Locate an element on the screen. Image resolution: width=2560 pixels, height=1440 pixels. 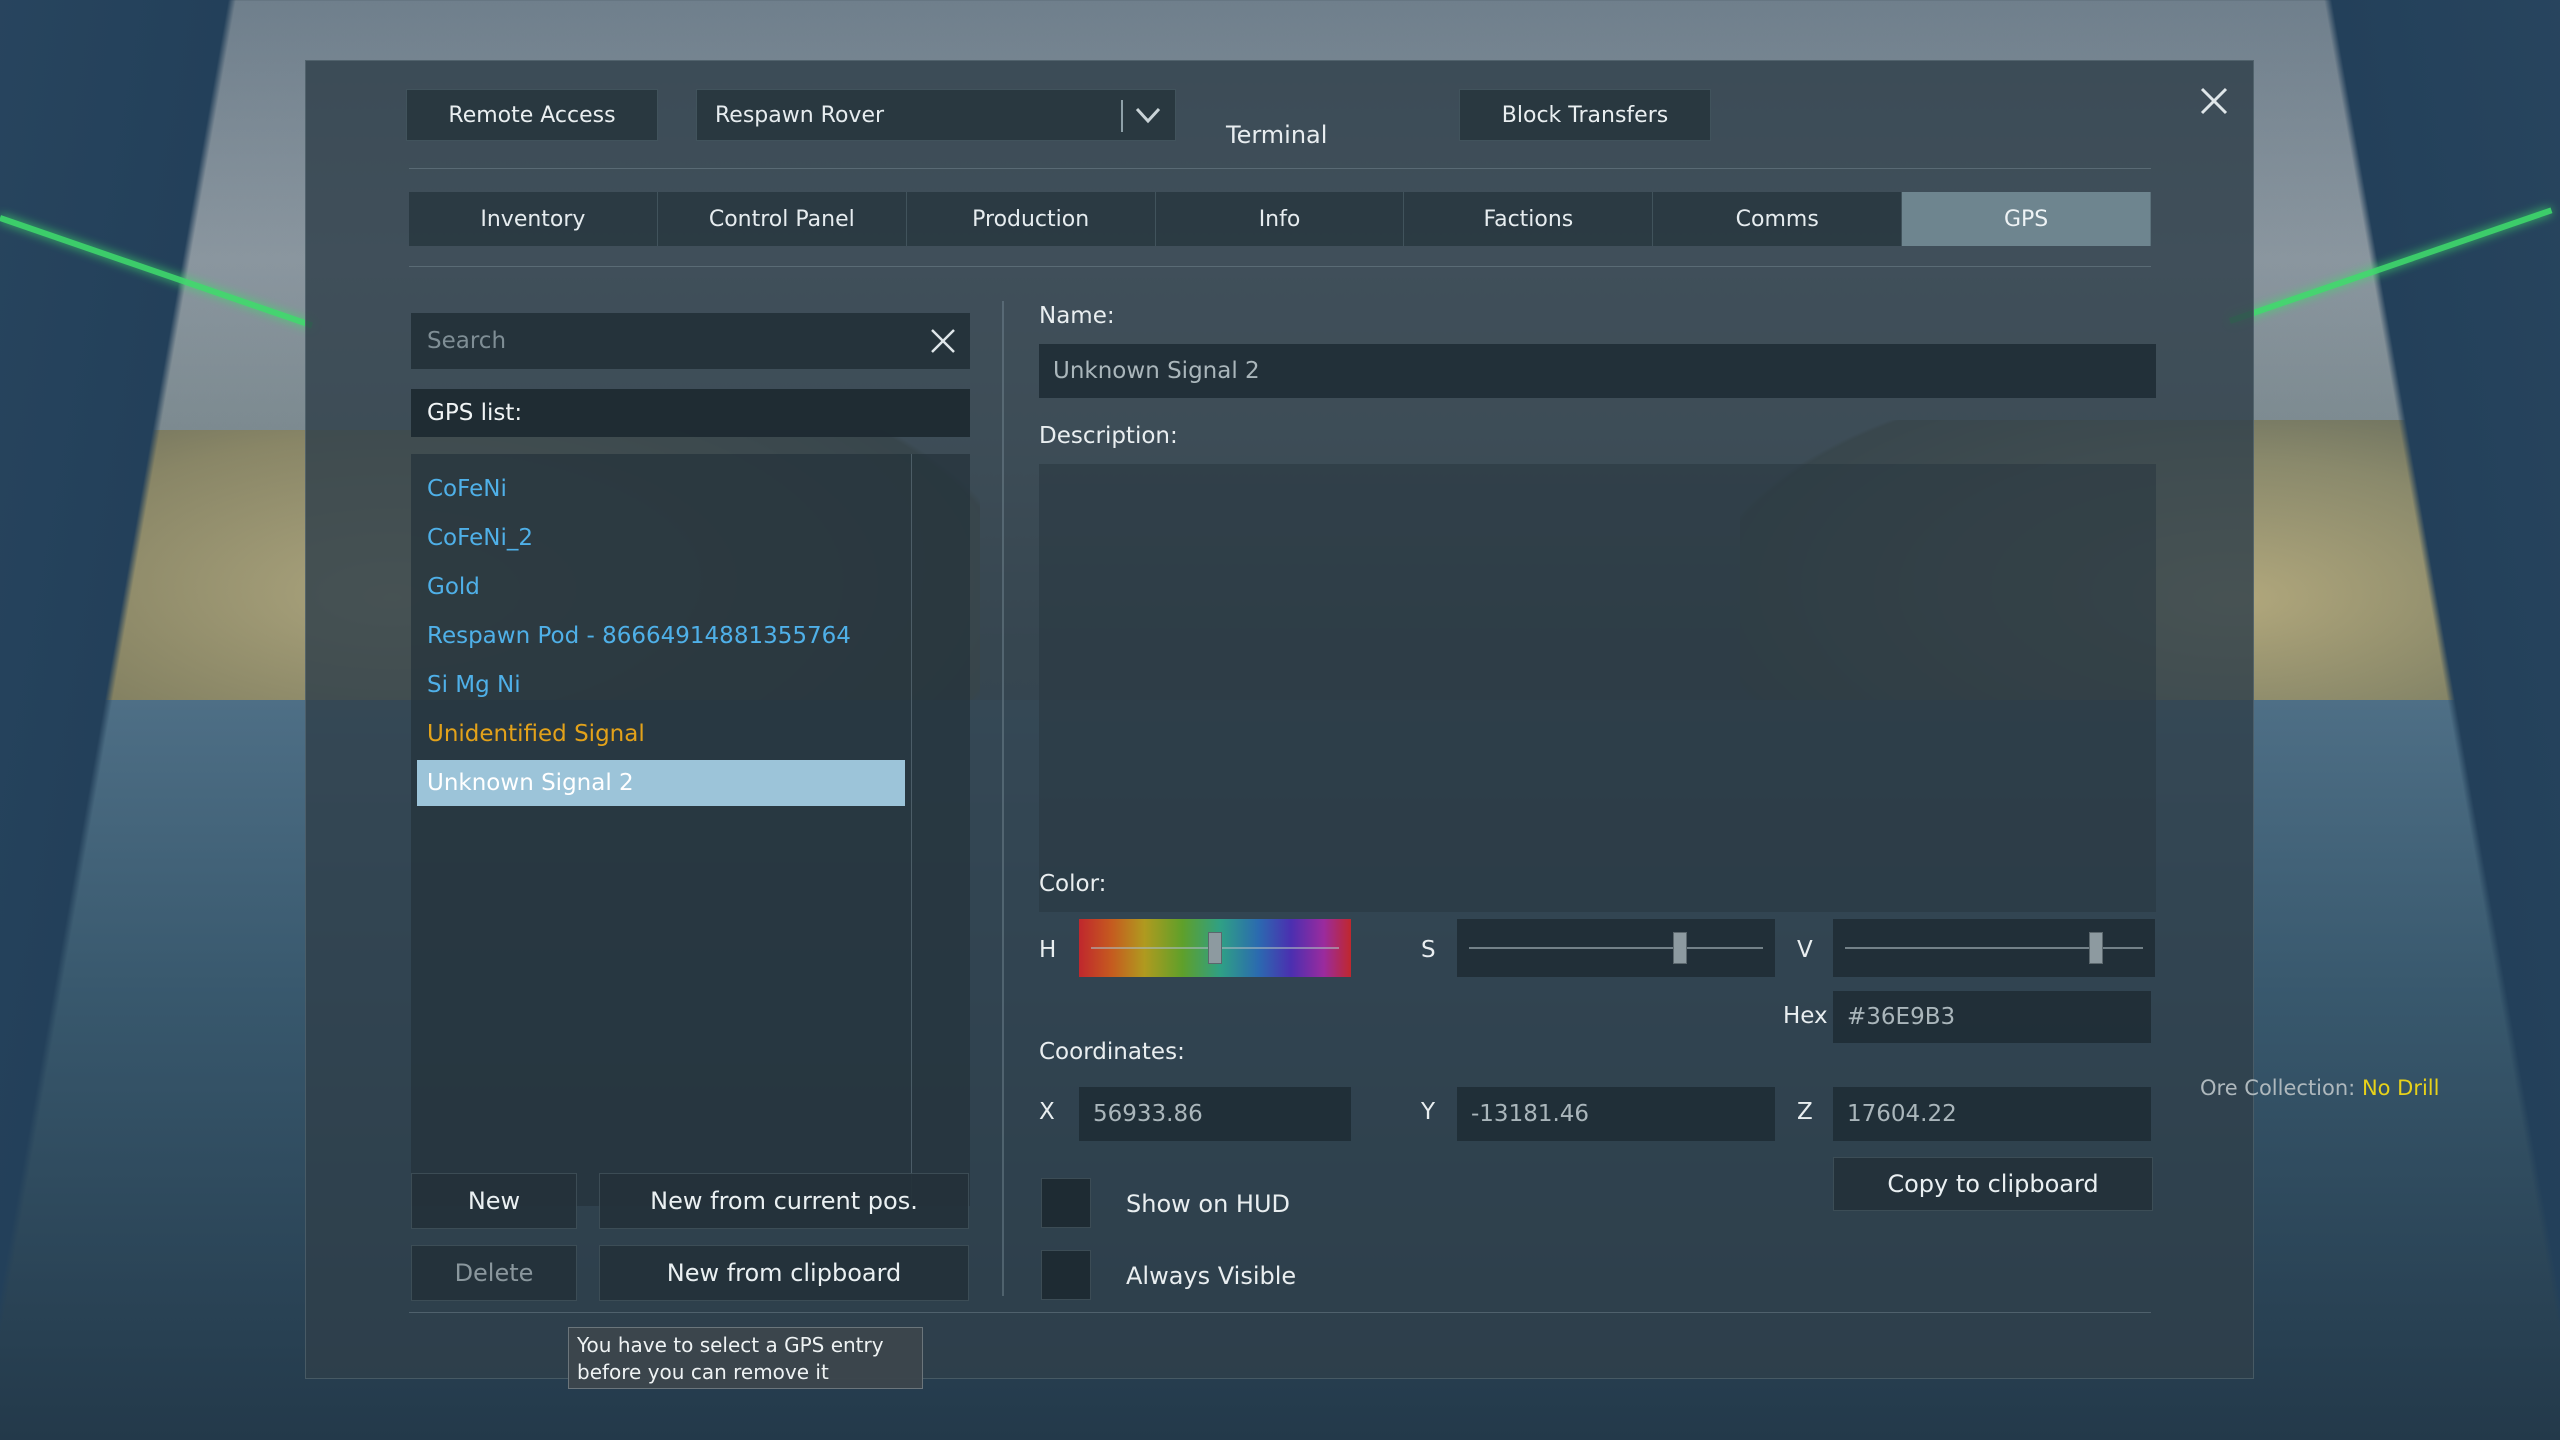
saturation-label: S is located at coordinates (1428, 950).